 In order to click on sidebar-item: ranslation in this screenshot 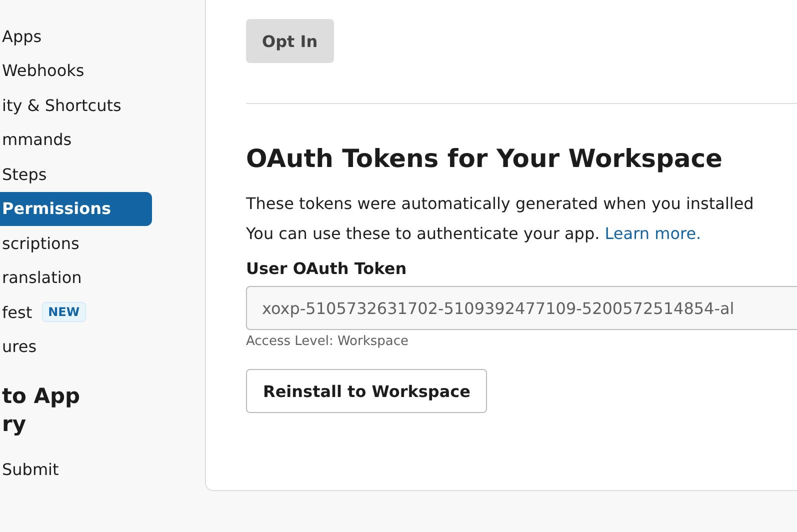, I will do `click(76, 277)`.